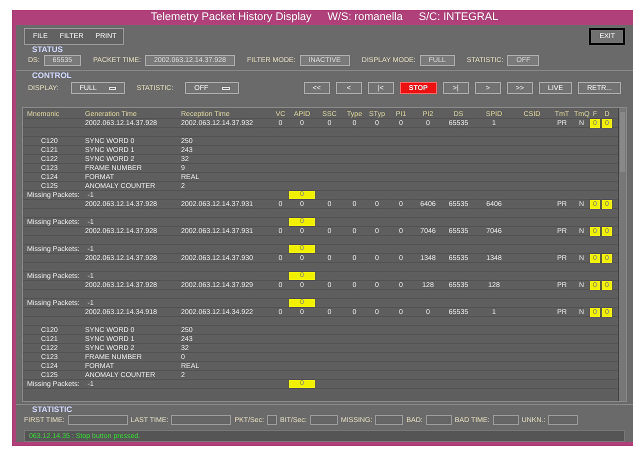  I want to click on section-title: STATUS, so click(47, 49).